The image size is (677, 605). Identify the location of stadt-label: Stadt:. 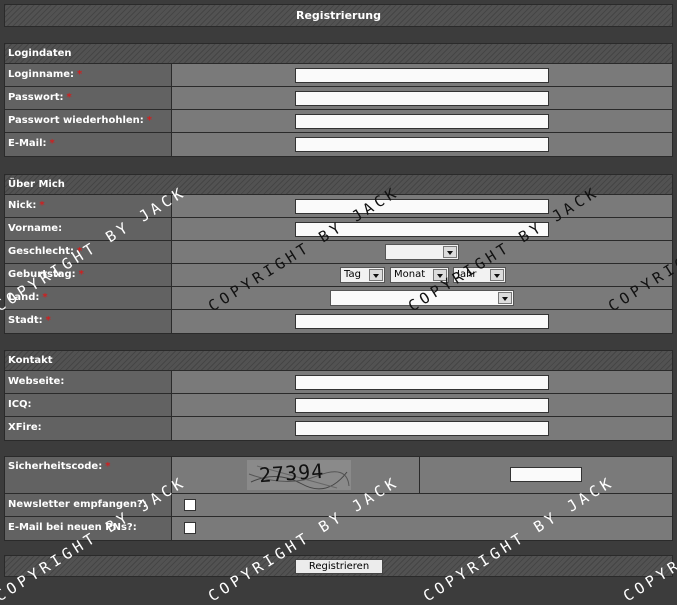
(25, 320).